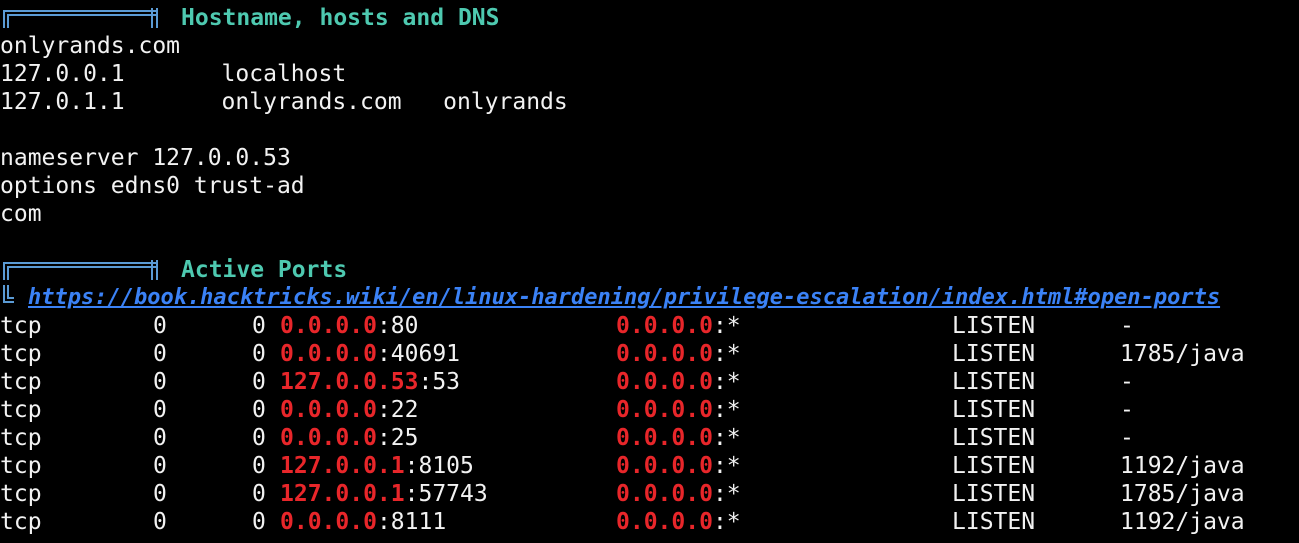  I want to click on local-port: :22, so click(397, 410).